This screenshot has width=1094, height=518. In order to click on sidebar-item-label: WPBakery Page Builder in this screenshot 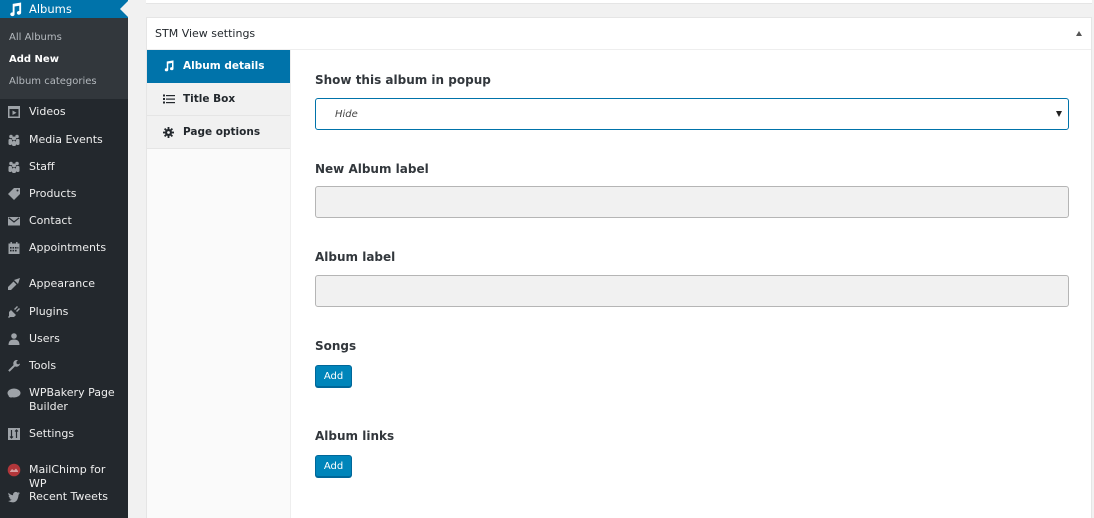, I will do `click(72, 399)`.